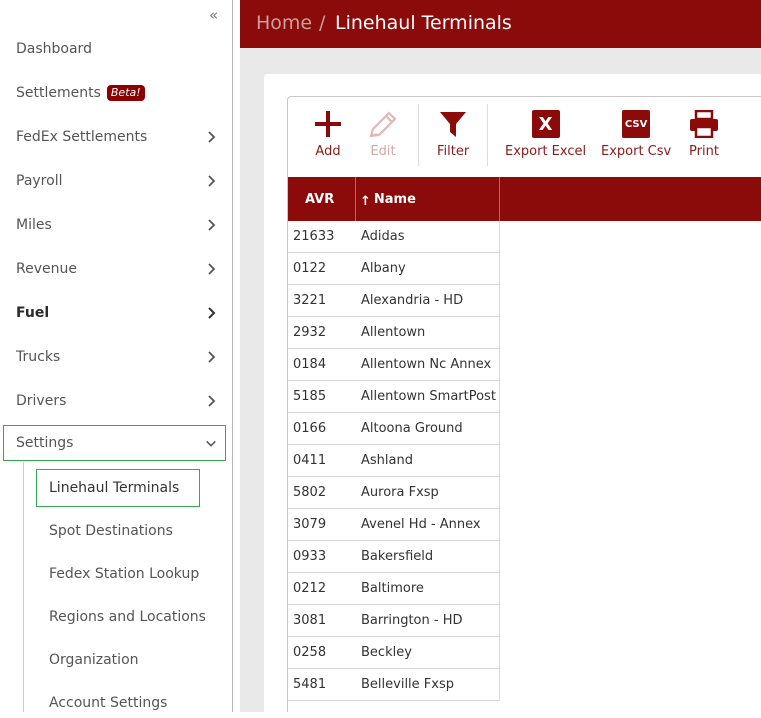 The width and height of the screenshot is (761, 718). I want to click on cell-name: Allentown, so click(393, 332).